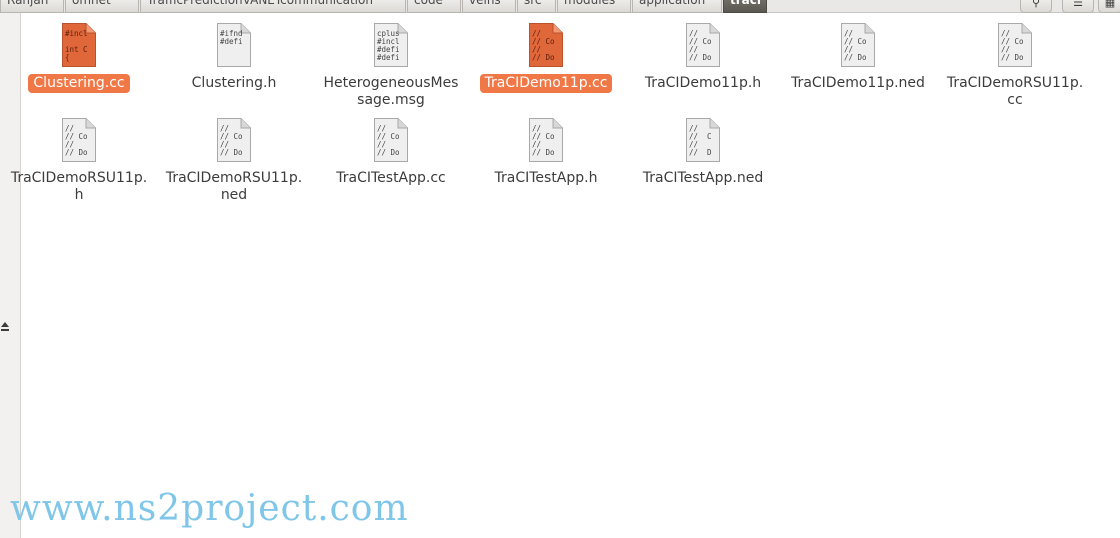  What do you see at coordinates (32, 6) in the screenshot?
I see `breadcrumb-item: Ranjan` at bounding box center [32, 6].